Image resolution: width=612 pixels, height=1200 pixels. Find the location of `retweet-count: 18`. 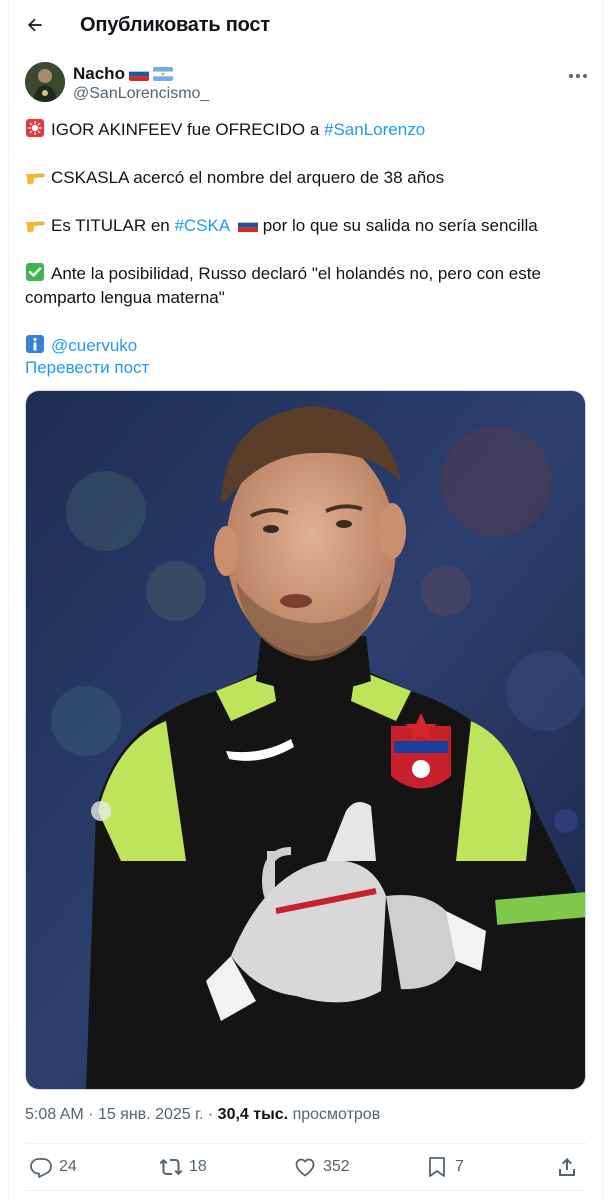

retweet-count: 18 is located at coordinates (198, 1166).